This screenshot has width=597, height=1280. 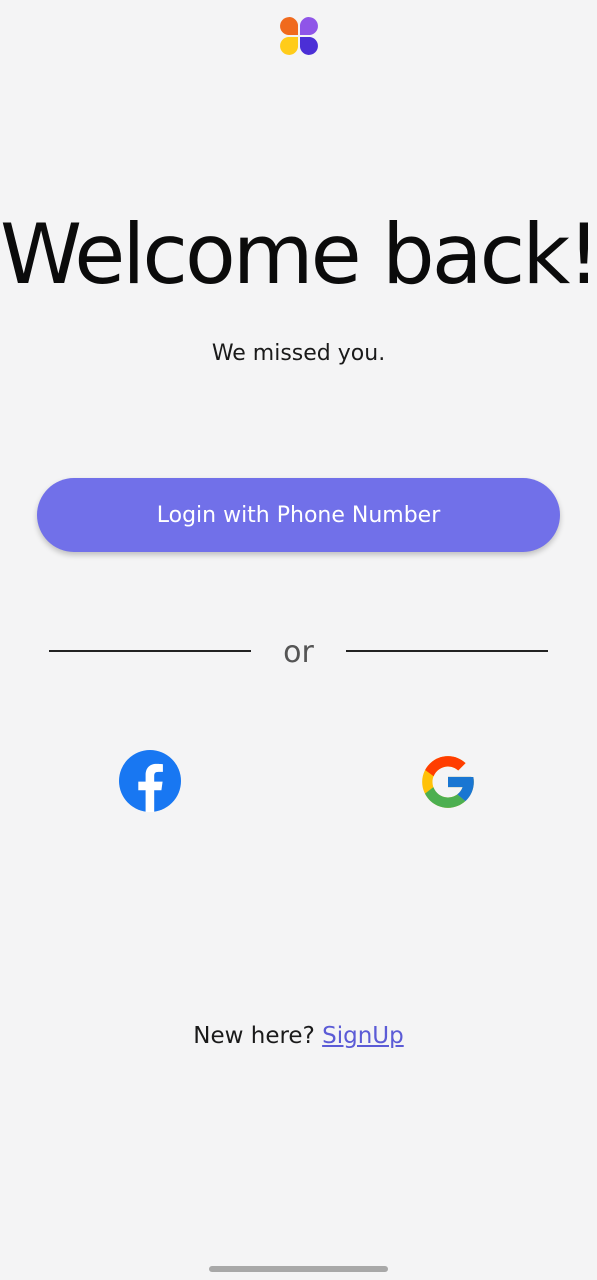 What do you see at coordinates (150, 651) in the screenshot?
I see `divider-line-left` at bounding box center [150, 651].